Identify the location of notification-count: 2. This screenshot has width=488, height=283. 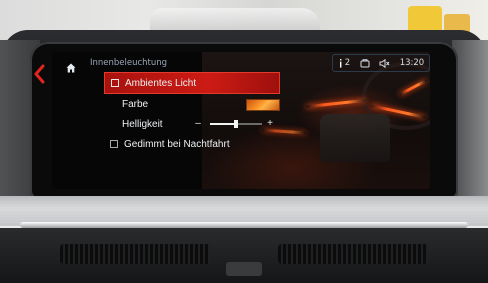
(347, 63).